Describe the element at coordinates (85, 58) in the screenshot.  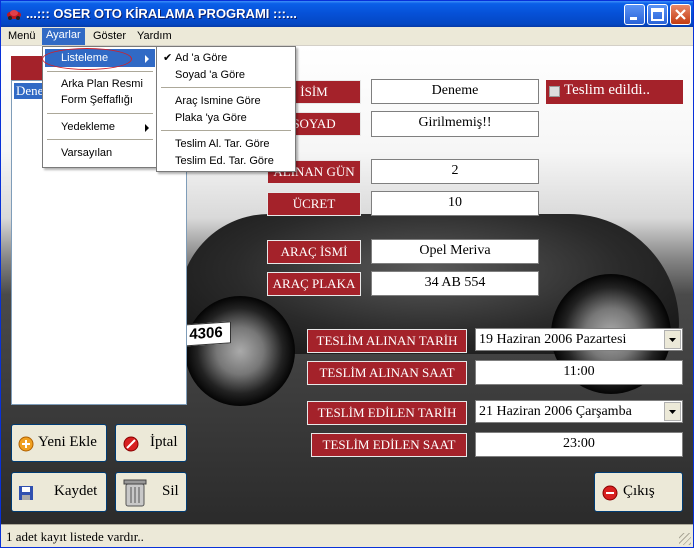
I see `menu-item-listeleme-label: Listeleme` at that location.